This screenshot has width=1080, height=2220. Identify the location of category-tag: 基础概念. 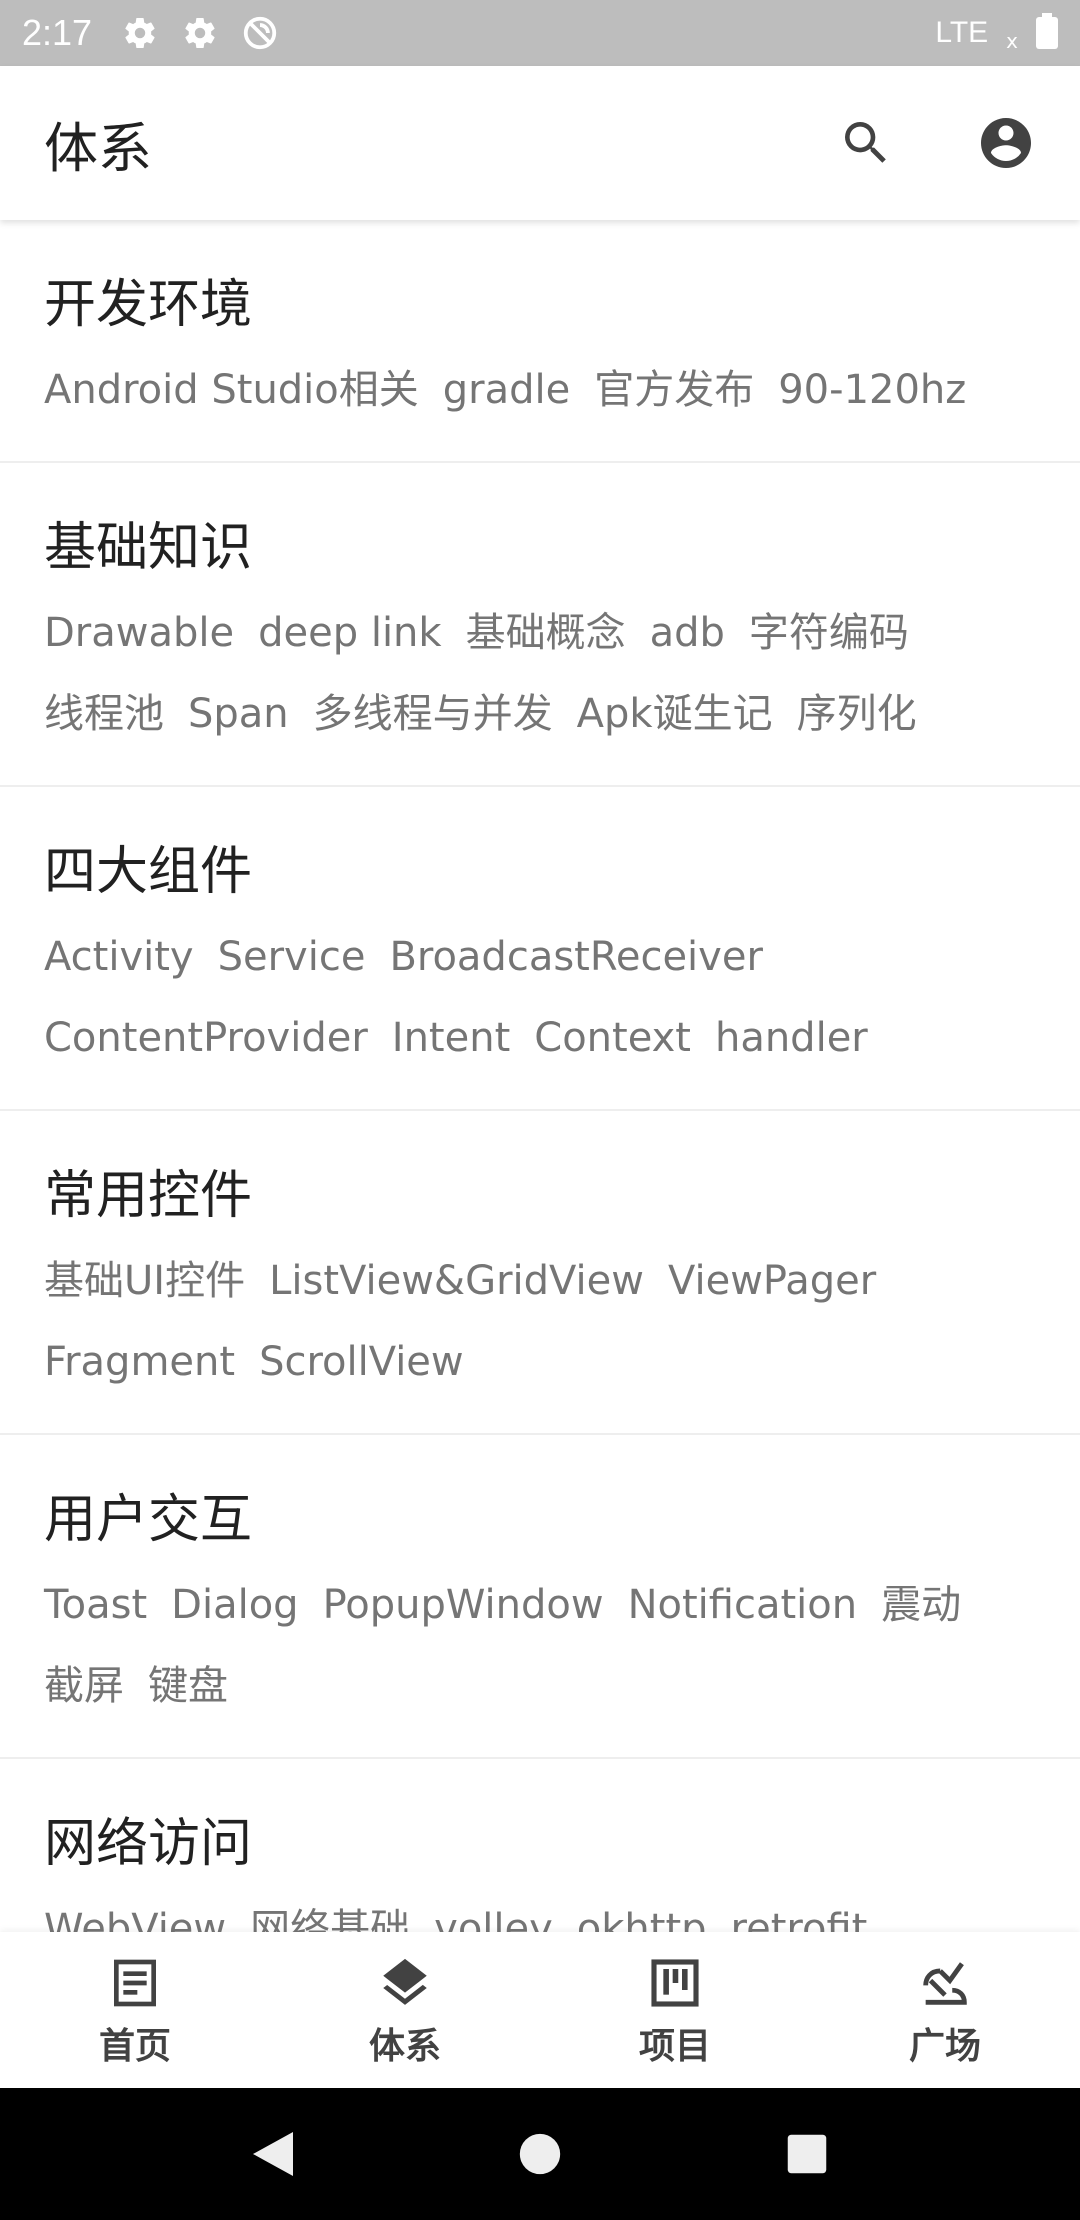
(546, 633).